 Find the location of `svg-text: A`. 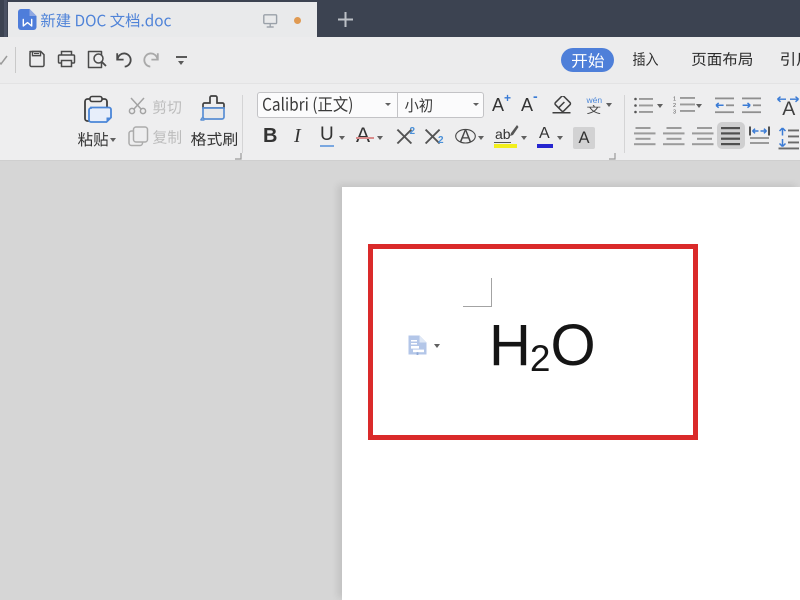

svg-text: A is located at coordinates (788, 107).